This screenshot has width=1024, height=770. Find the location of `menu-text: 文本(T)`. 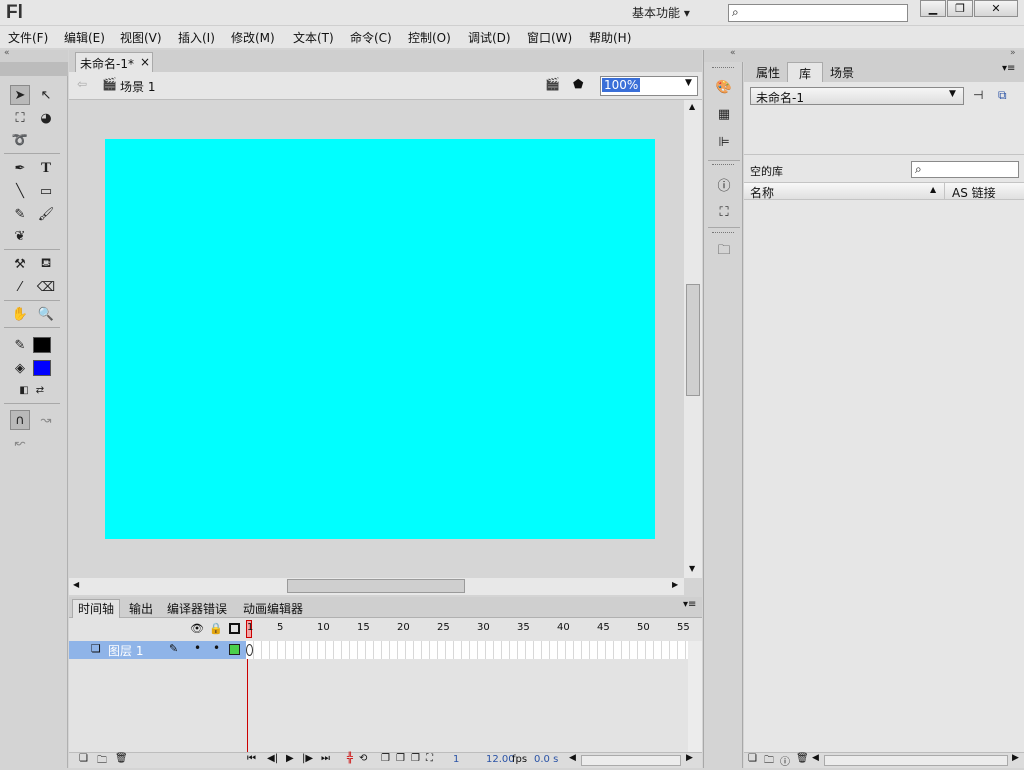

menu-text: 文本(T) is located at coordinates (313, 37).